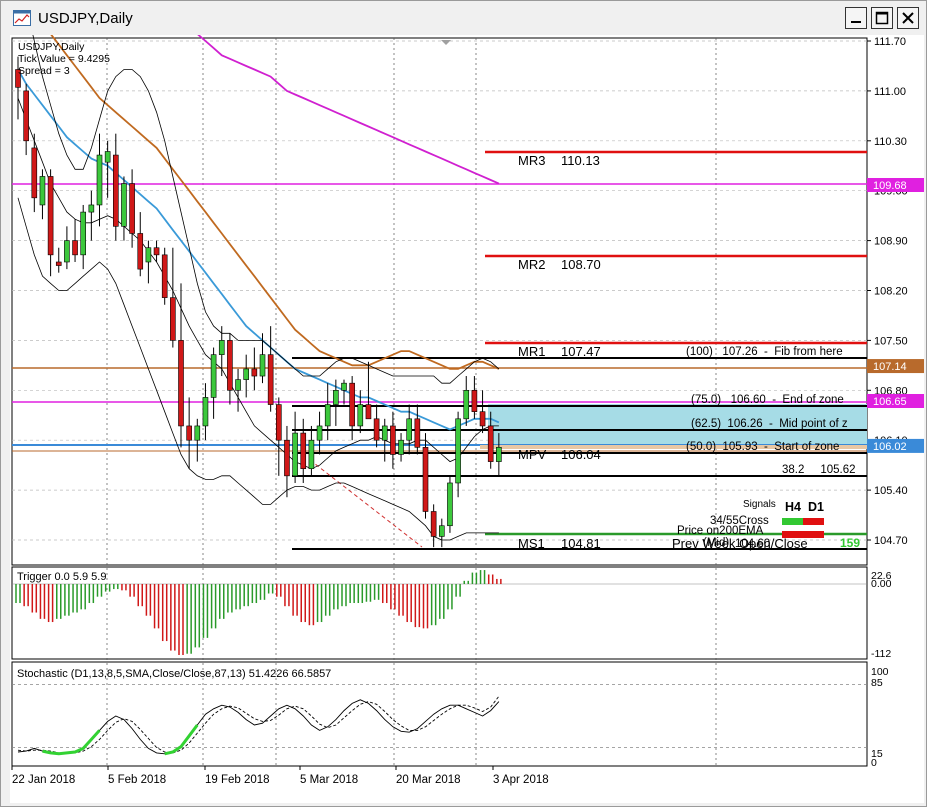  I want to click on signals-col-h4: H4, so click(793, 507).